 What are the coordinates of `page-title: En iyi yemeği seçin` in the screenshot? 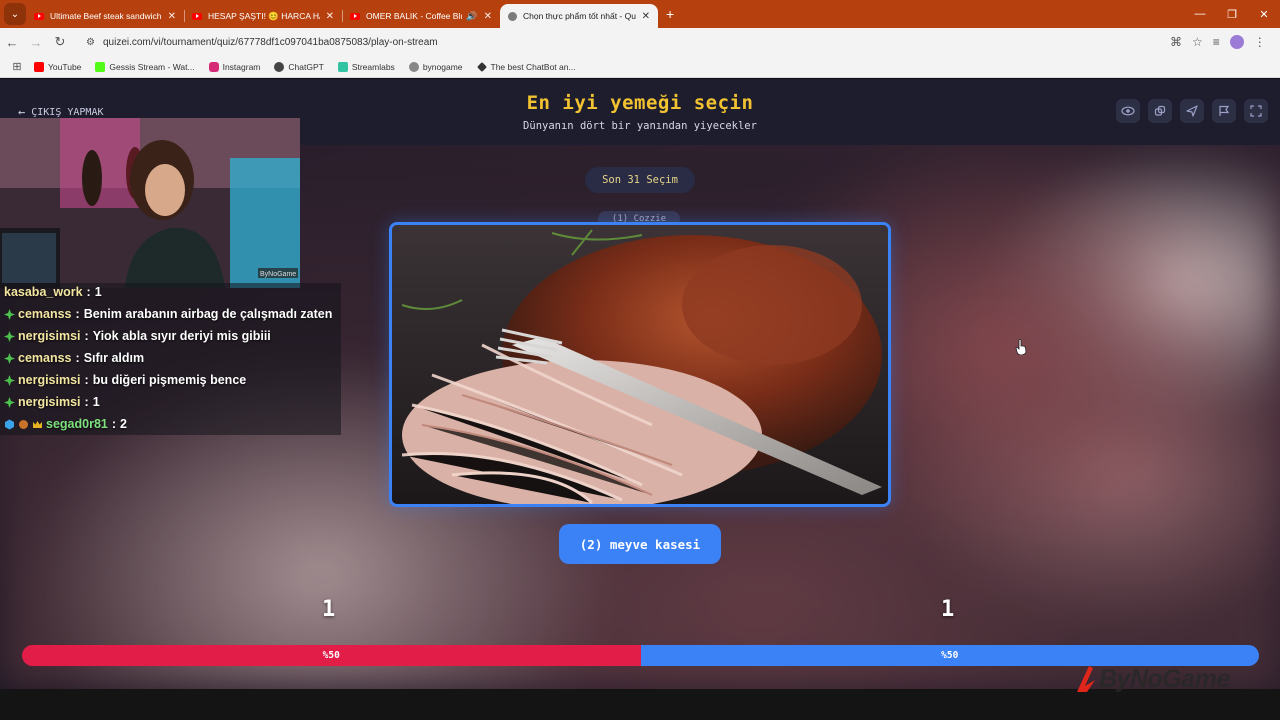 It's located at (640, 103).